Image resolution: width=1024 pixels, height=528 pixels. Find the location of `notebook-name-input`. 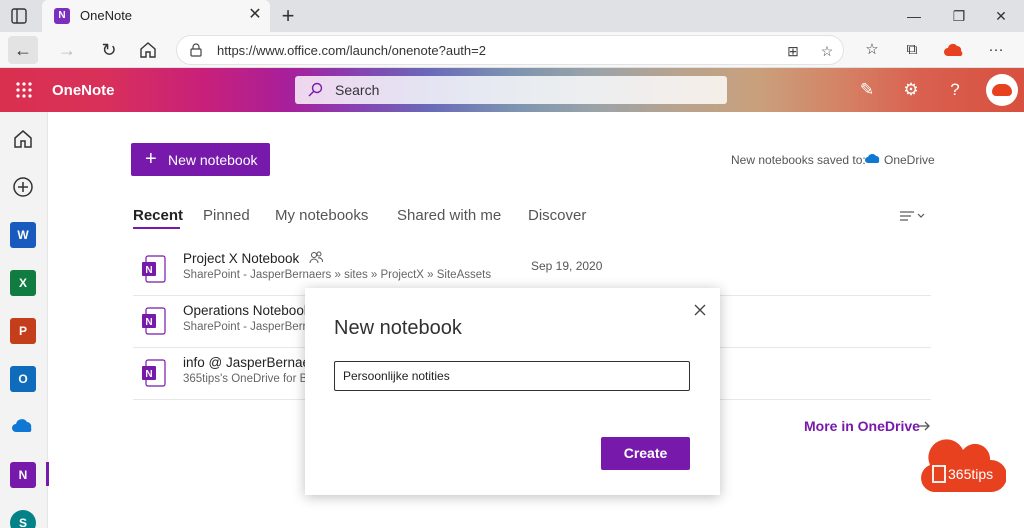

notebook-name-input is located at coordinates (512, 376).